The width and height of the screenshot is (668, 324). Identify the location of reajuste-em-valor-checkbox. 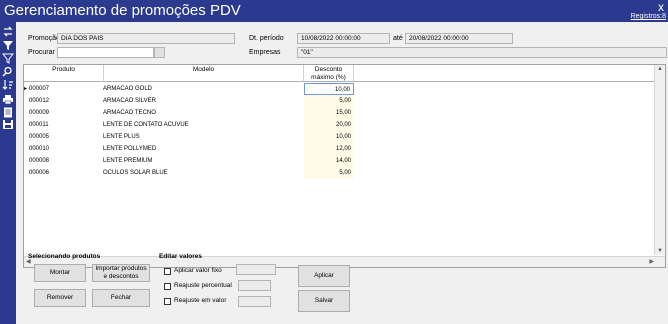
(167, 301).